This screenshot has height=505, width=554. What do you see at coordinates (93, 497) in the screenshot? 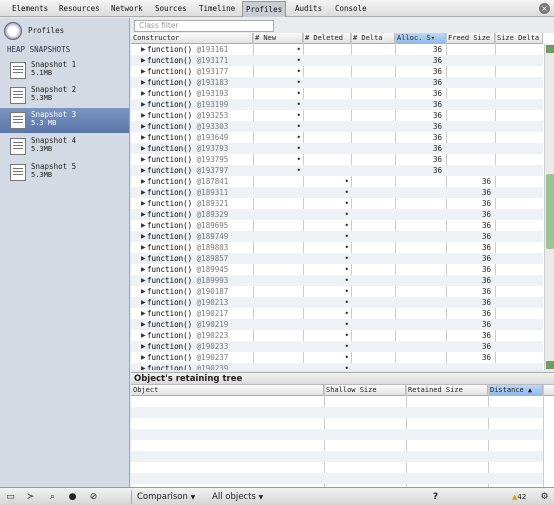
I see `clear-icon: ⊘` at bounding box center [93, 497].